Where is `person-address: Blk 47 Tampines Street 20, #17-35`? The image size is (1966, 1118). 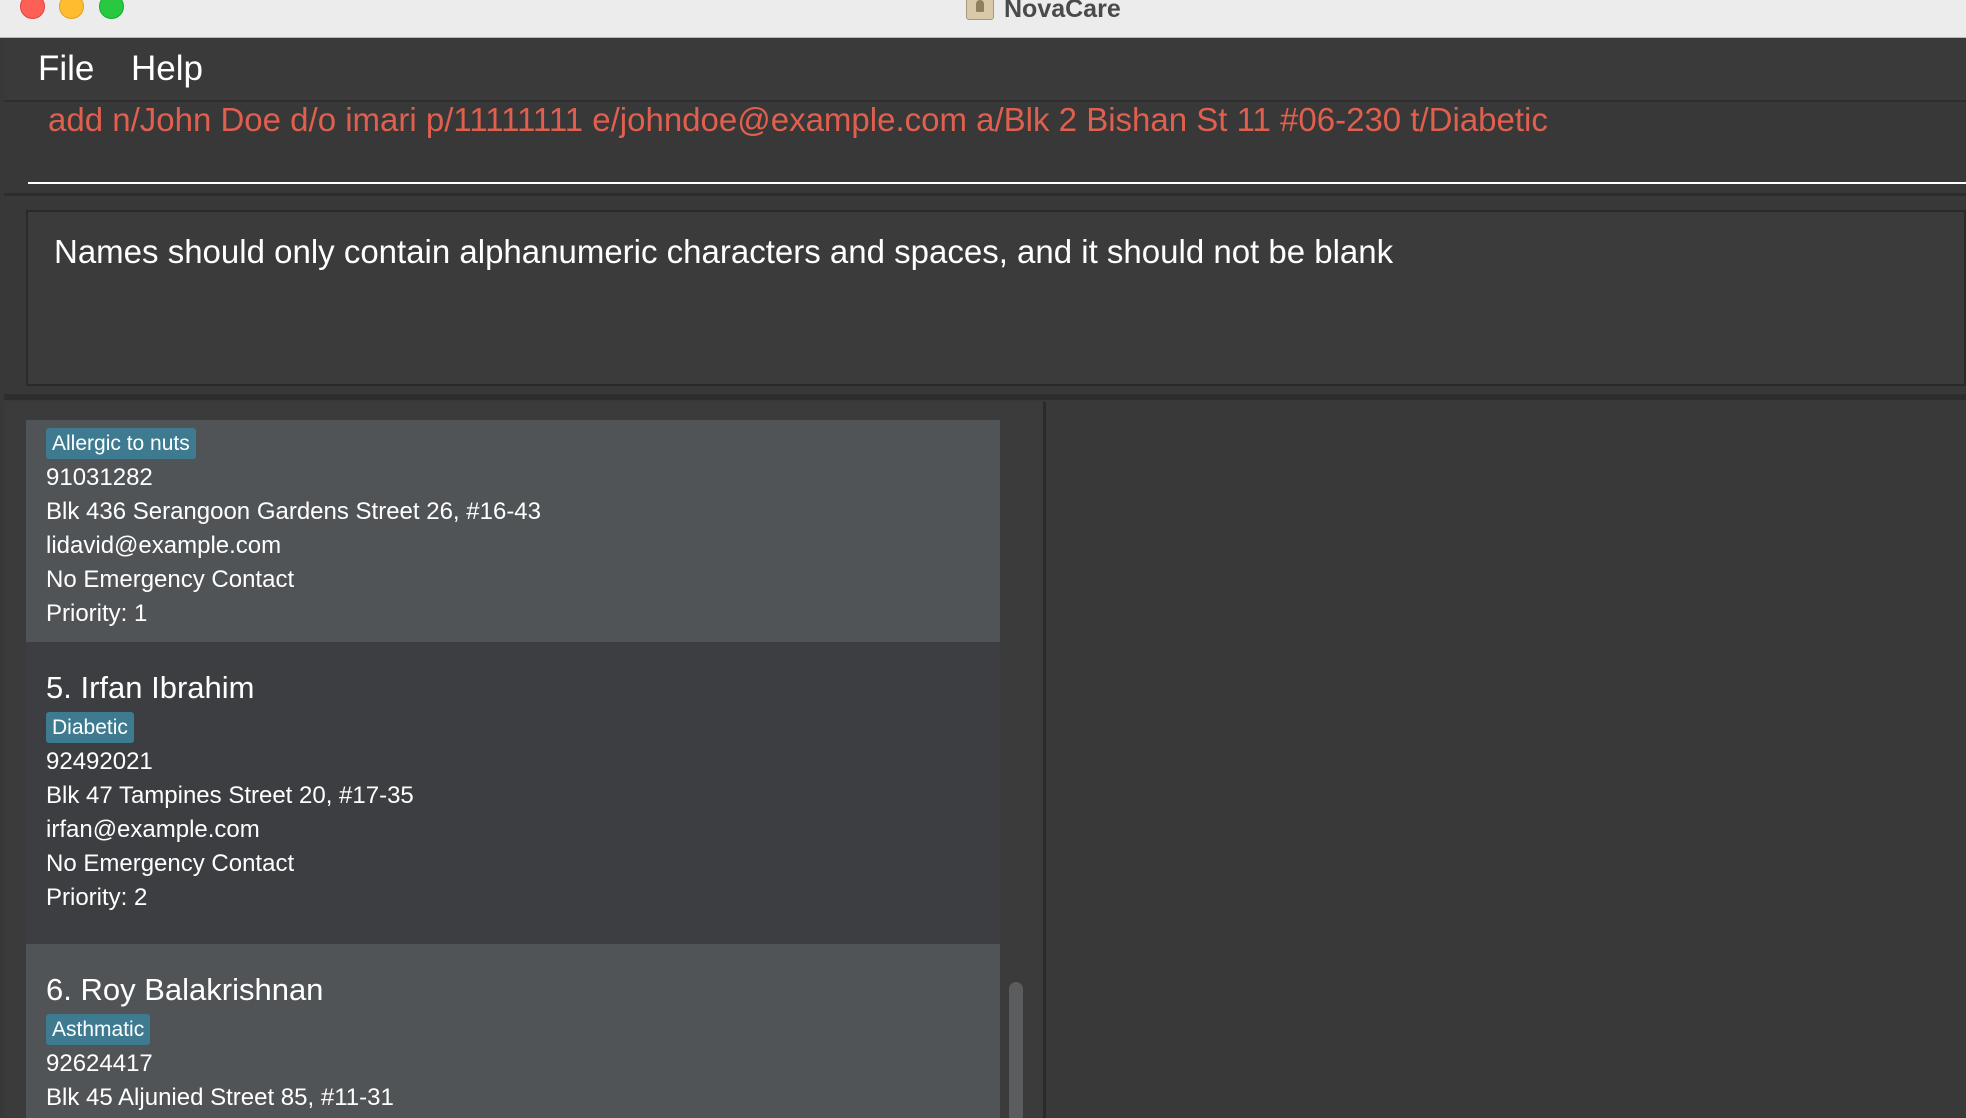
person-address: Blk 47 Tampines Street 20, #17-35 is located at coordinates (230, 795).